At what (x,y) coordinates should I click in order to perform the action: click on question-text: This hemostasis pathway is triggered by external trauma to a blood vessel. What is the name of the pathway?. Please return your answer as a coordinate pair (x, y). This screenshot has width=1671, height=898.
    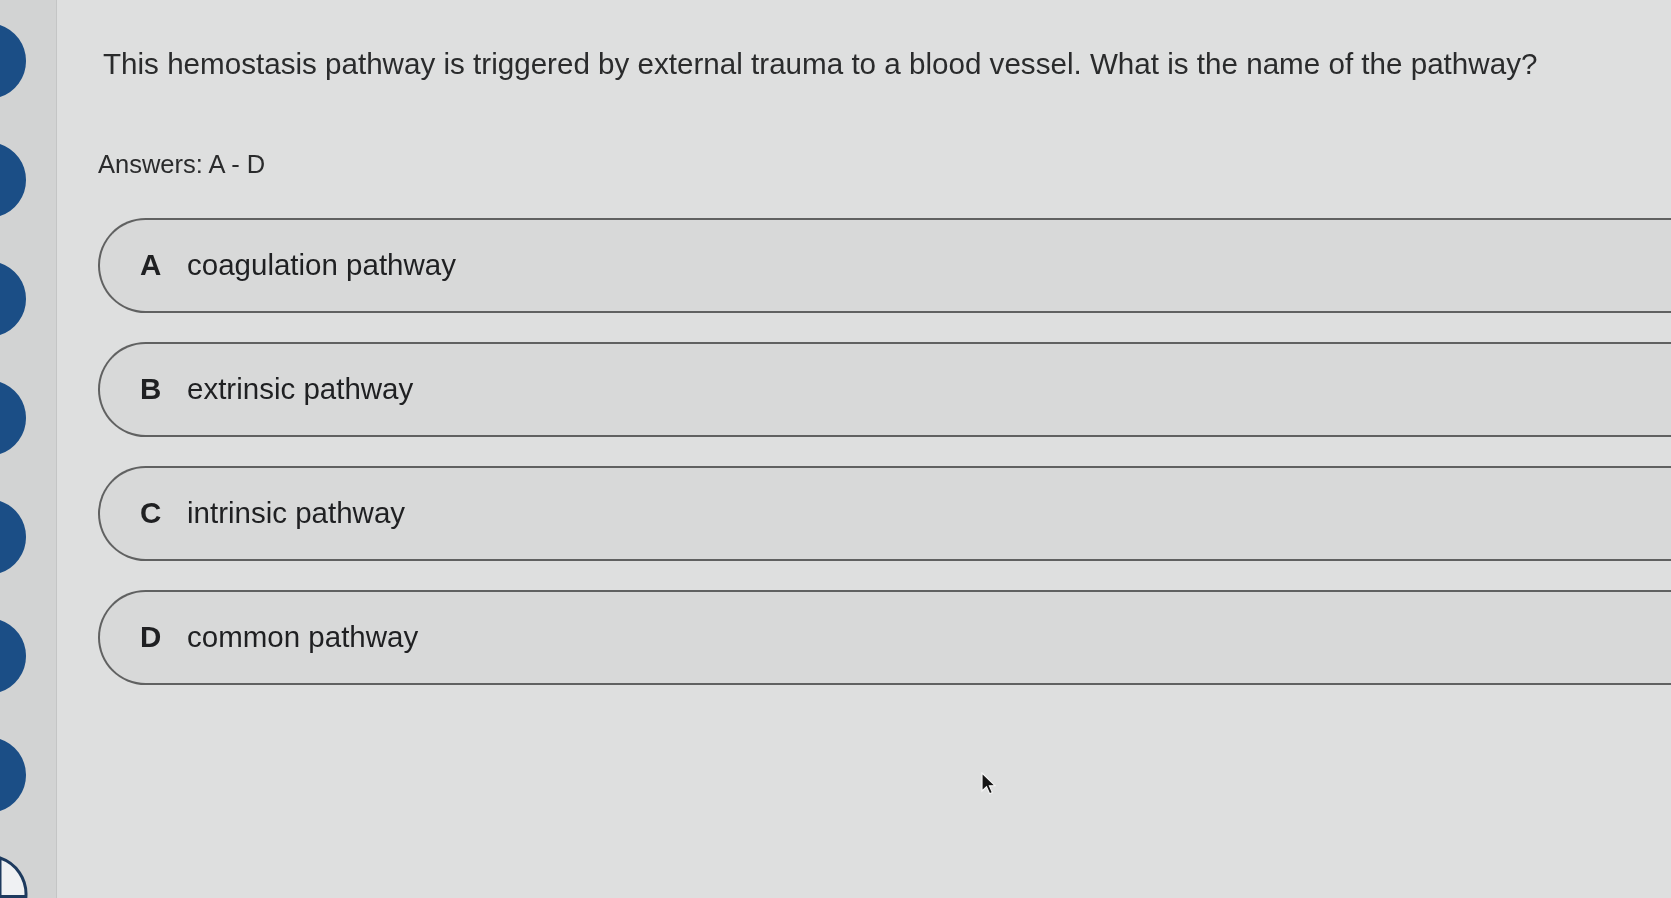
    Looking at the image, I should click on (820, 64).